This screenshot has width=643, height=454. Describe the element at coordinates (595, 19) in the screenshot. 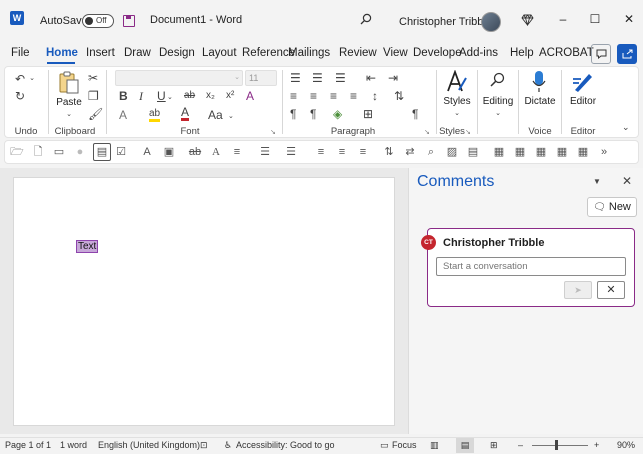

I see `maximize-icon: ☐` at that location.